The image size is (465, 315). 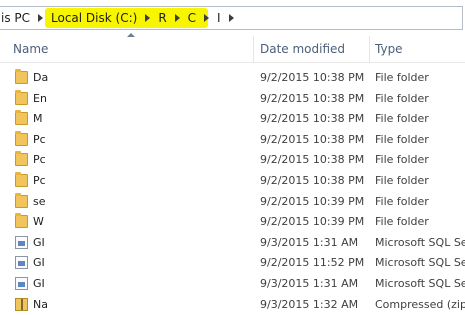 What do you see at coordinates (162, 18) in the screenshot?
I see `crumb-r: R` at bounding box center [162, 18].